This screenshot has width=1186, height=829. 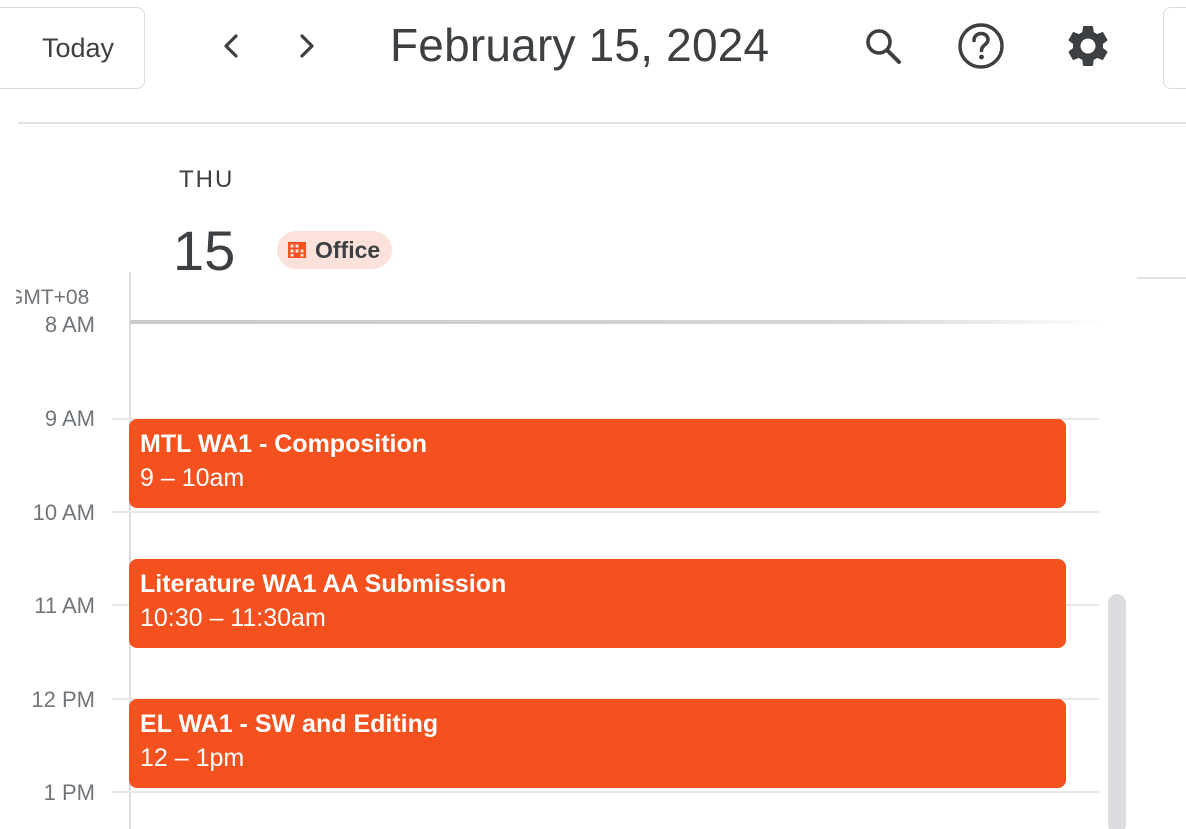 What do you see at coordinates (348, 249) in the screenshot?
I see `working-location-label: Office` at bounding box center [348, 249].